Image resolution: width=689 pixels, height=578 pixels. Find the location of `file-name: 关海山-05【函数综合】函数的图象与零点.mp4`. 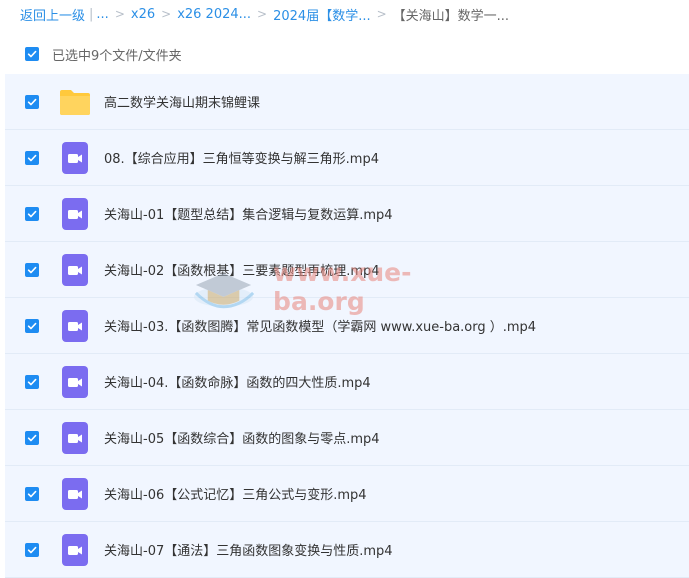

file-name: 关海山-05【函数综合】函数的图象与零点.mp4 is located at coordinates (242, 437).